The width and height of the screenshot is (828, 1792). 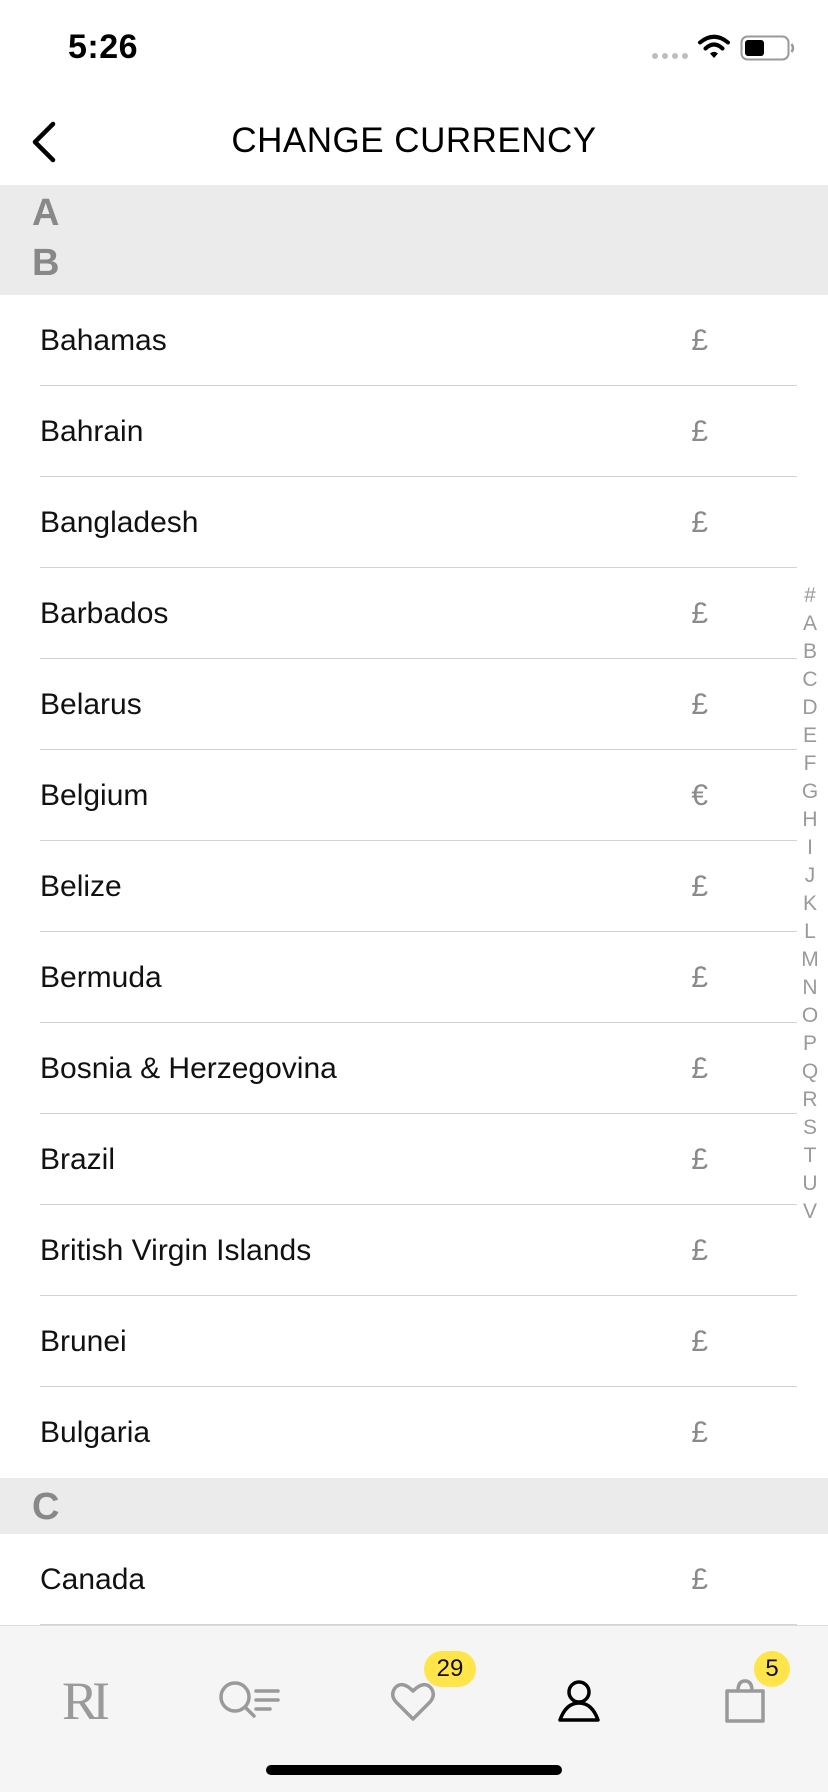 I want to click on account-icon, so click(x=579, y=1701).